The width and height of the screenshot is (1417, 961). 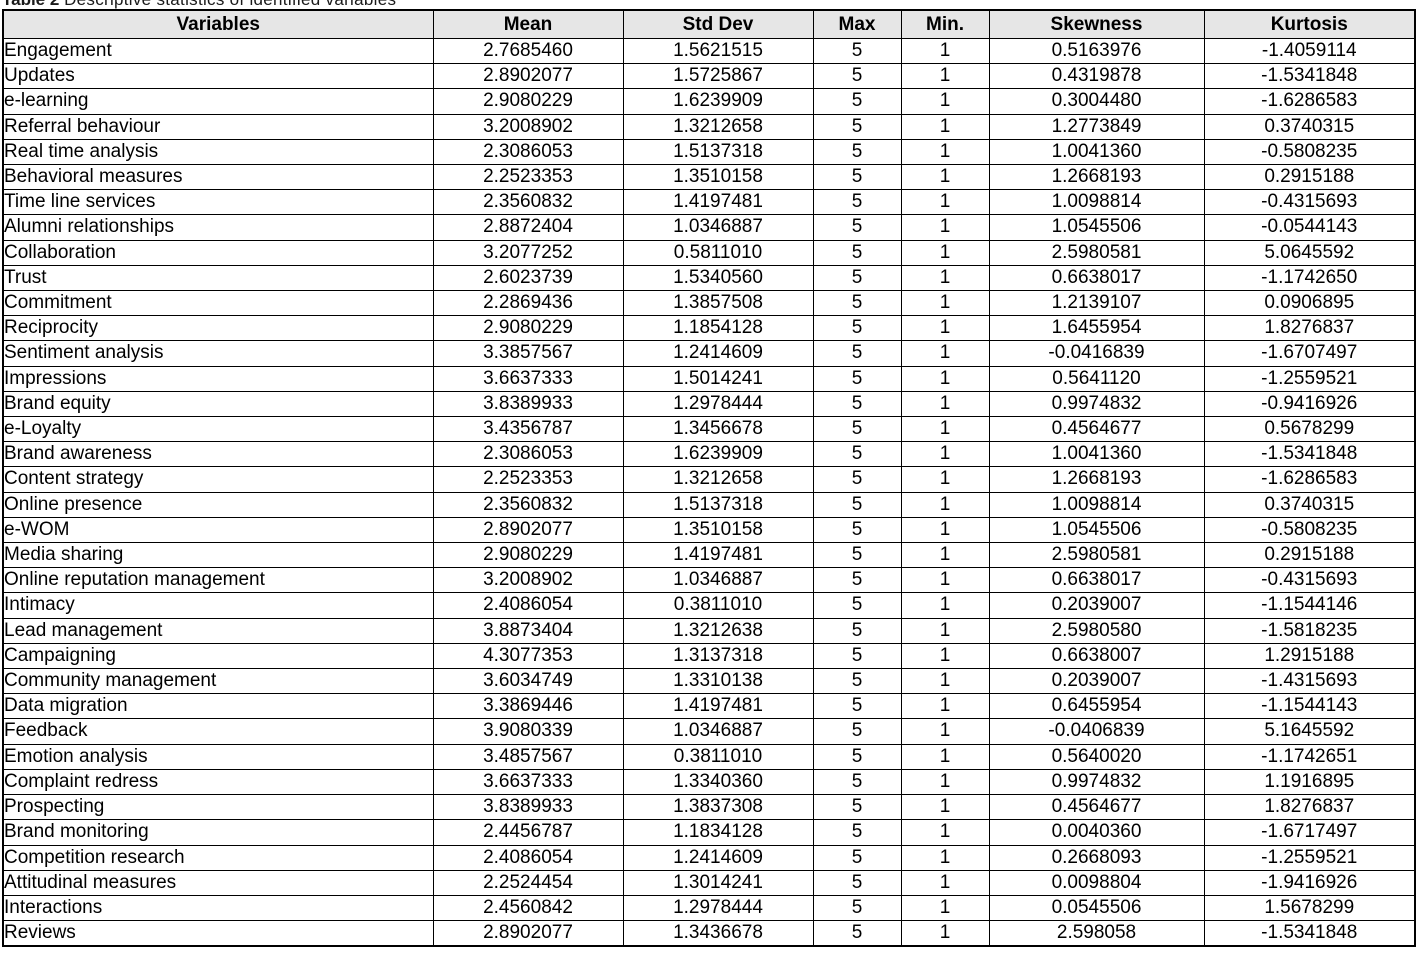 What do you see at coordinates (1309, 933) in the screenshot?
I see `kurtosis-value: -1.5341848` at bounding box center [1309, 933].